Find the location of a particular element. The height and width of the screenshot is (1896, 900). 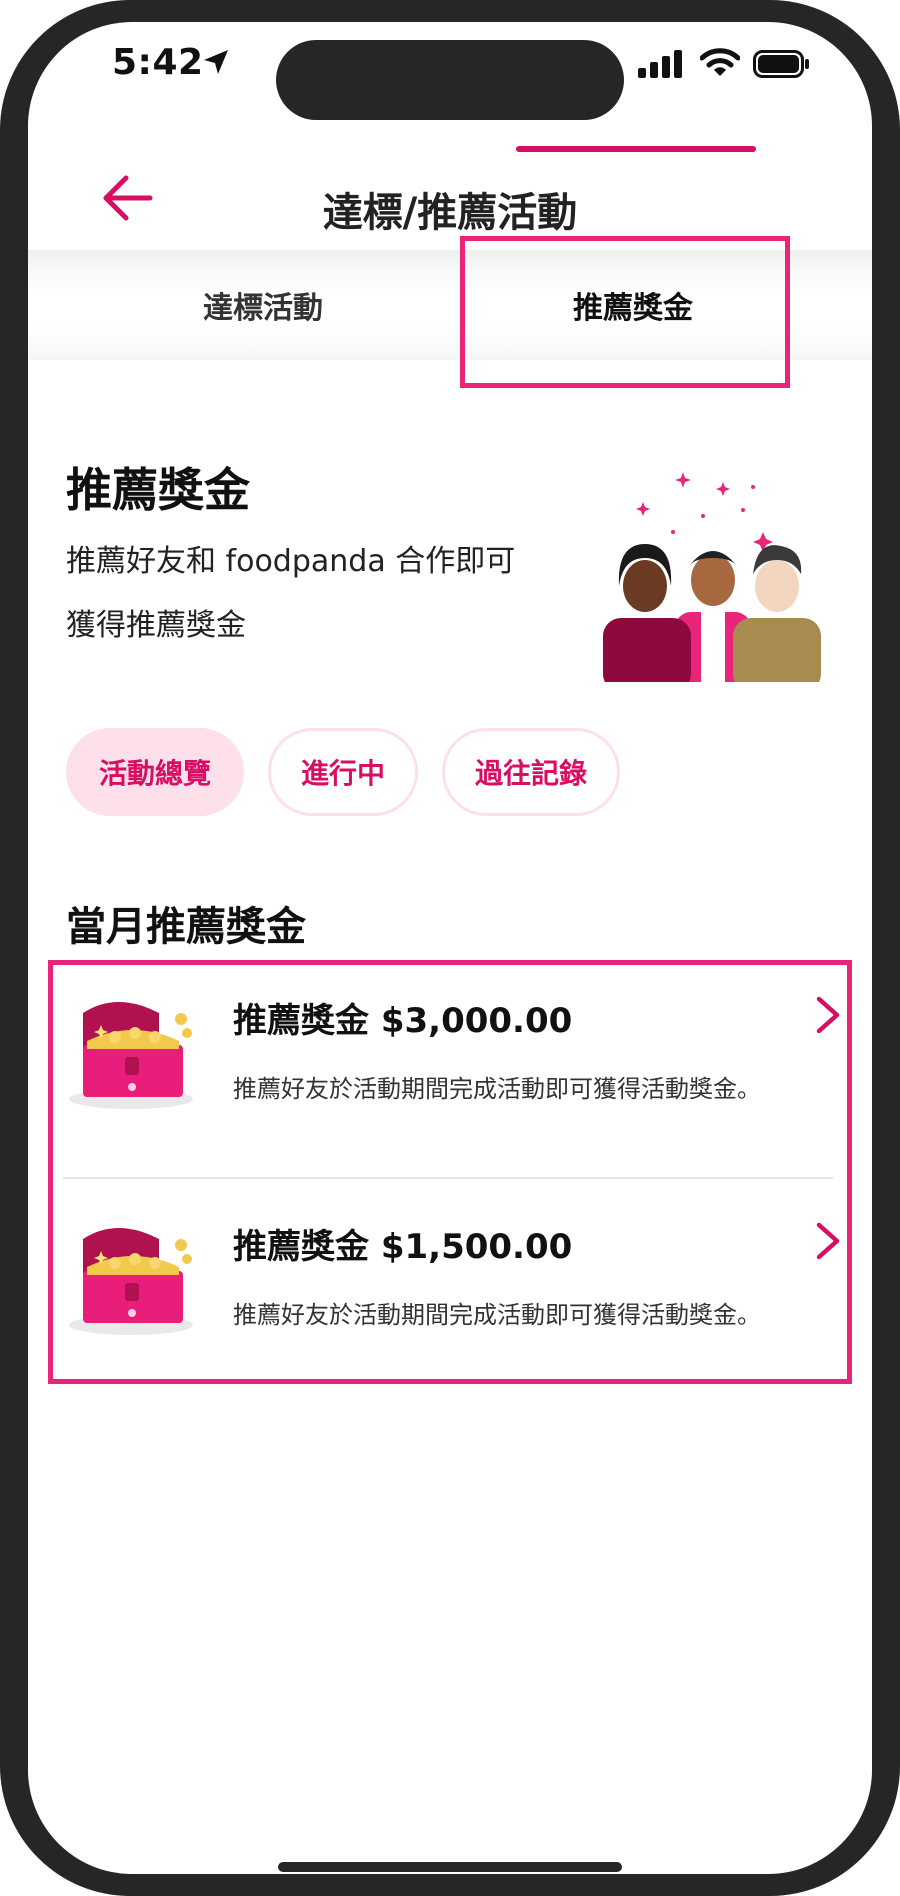

reward-item: 推薦獎金 $1,500.00 推薦好友於活動期間完成活動即可獲得活動獎金。 is located at coordinates (450, 1294).